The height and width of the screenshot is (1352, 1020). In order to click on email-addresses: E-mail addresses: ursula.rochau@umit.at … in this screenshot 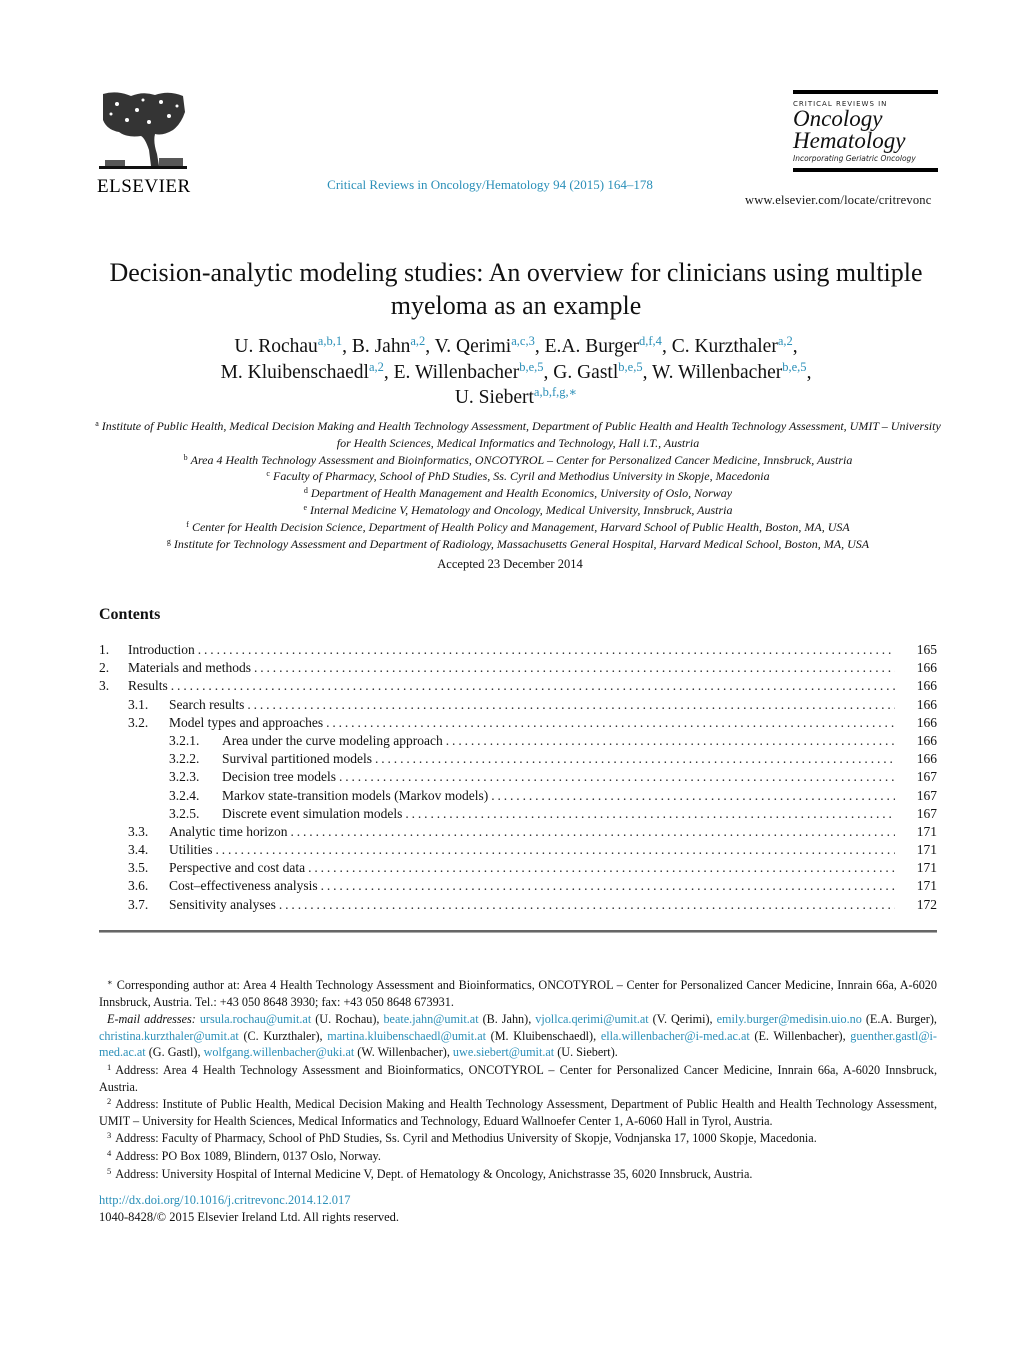, I will do `click(518, 1036)`.